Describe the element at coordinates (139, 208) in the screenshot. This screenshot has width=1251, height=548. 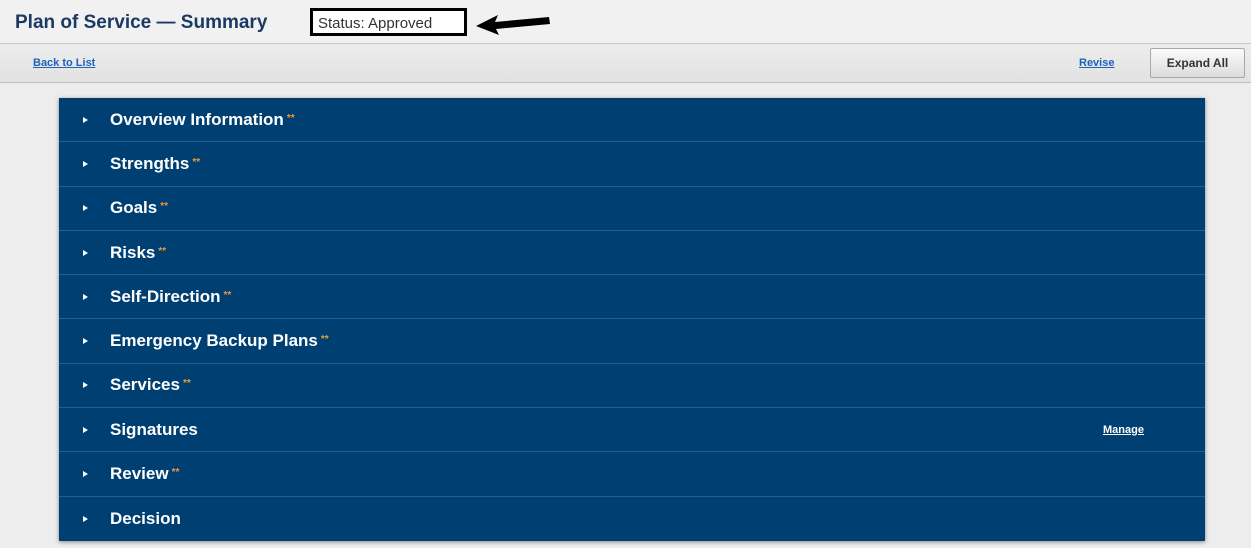
I see `section-label: Goals **` at that location.